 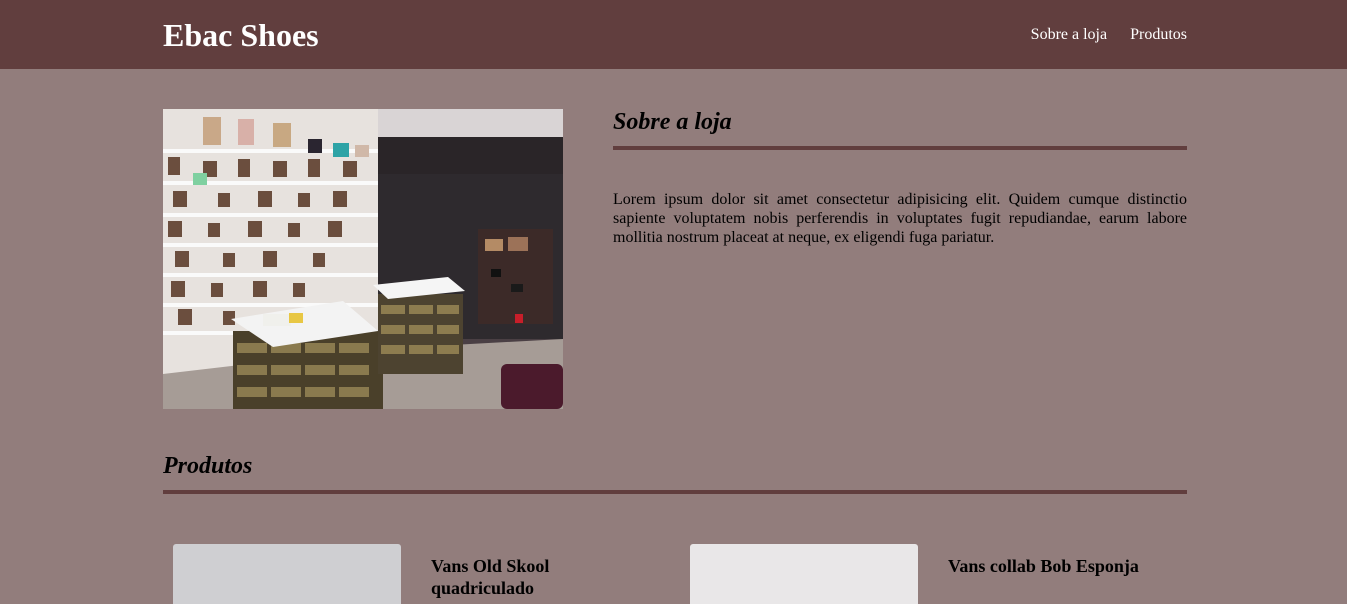 I want to click on about-title-rule, so click(x=900, y=148).